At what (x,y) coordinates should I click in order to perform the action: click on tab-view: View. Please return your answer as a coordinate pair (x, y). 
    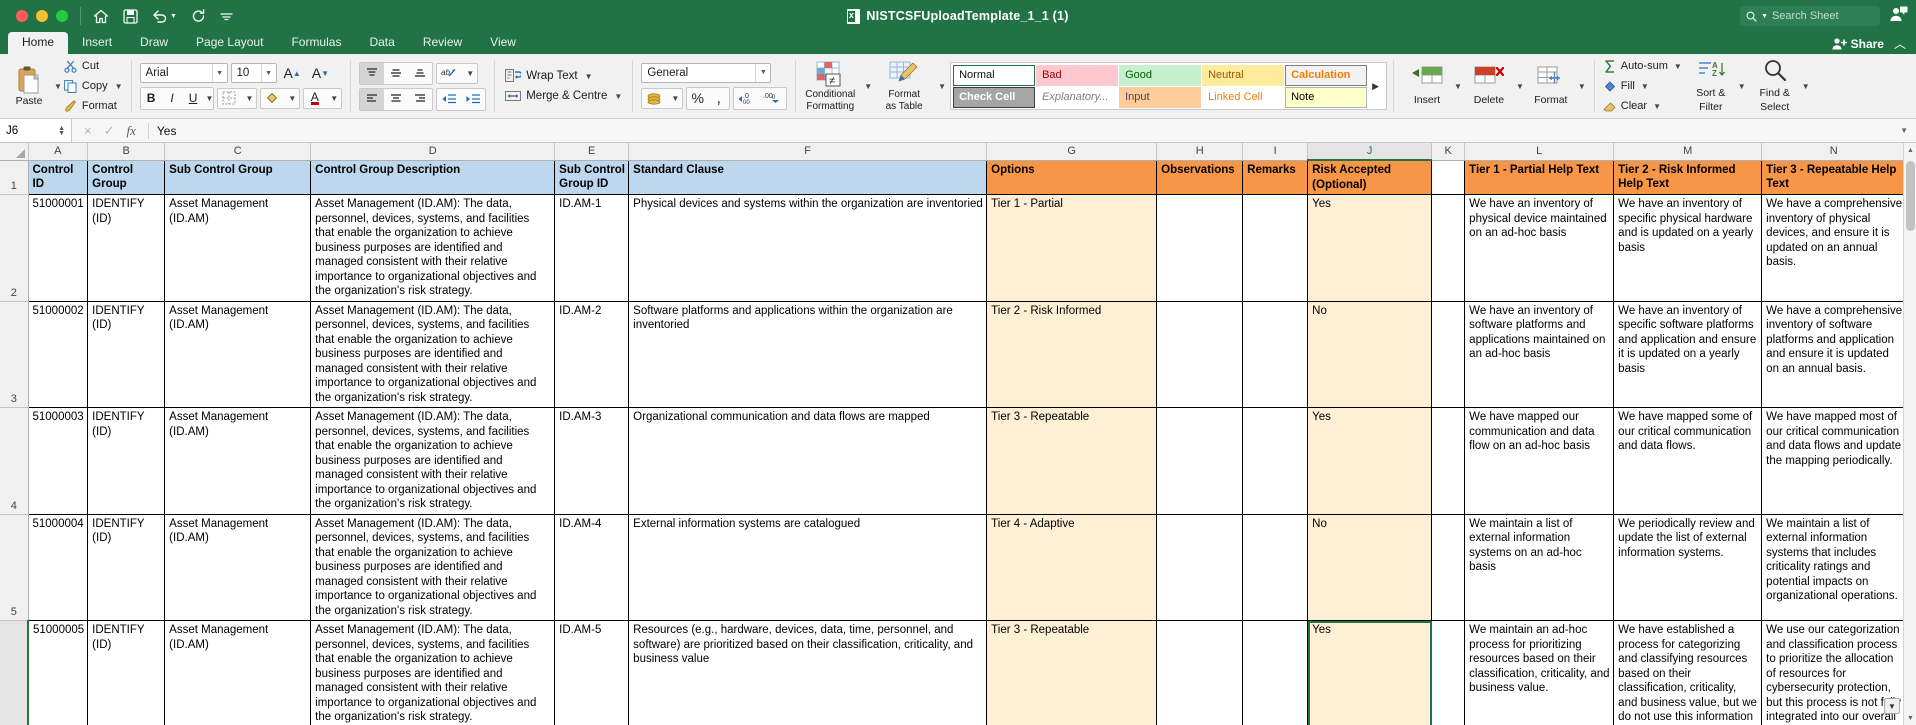
    Looking at the image, I should click on (503, 43).